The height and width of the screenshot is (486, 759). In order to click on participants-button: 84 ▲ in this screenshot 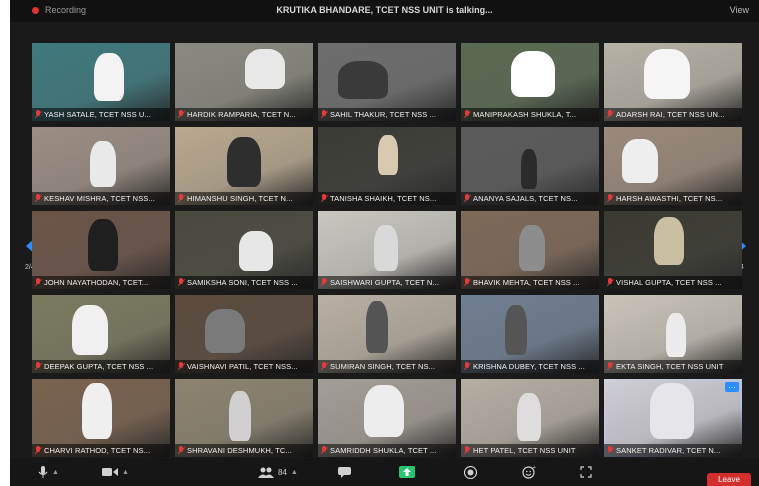, I will do `click(278, 472)`.